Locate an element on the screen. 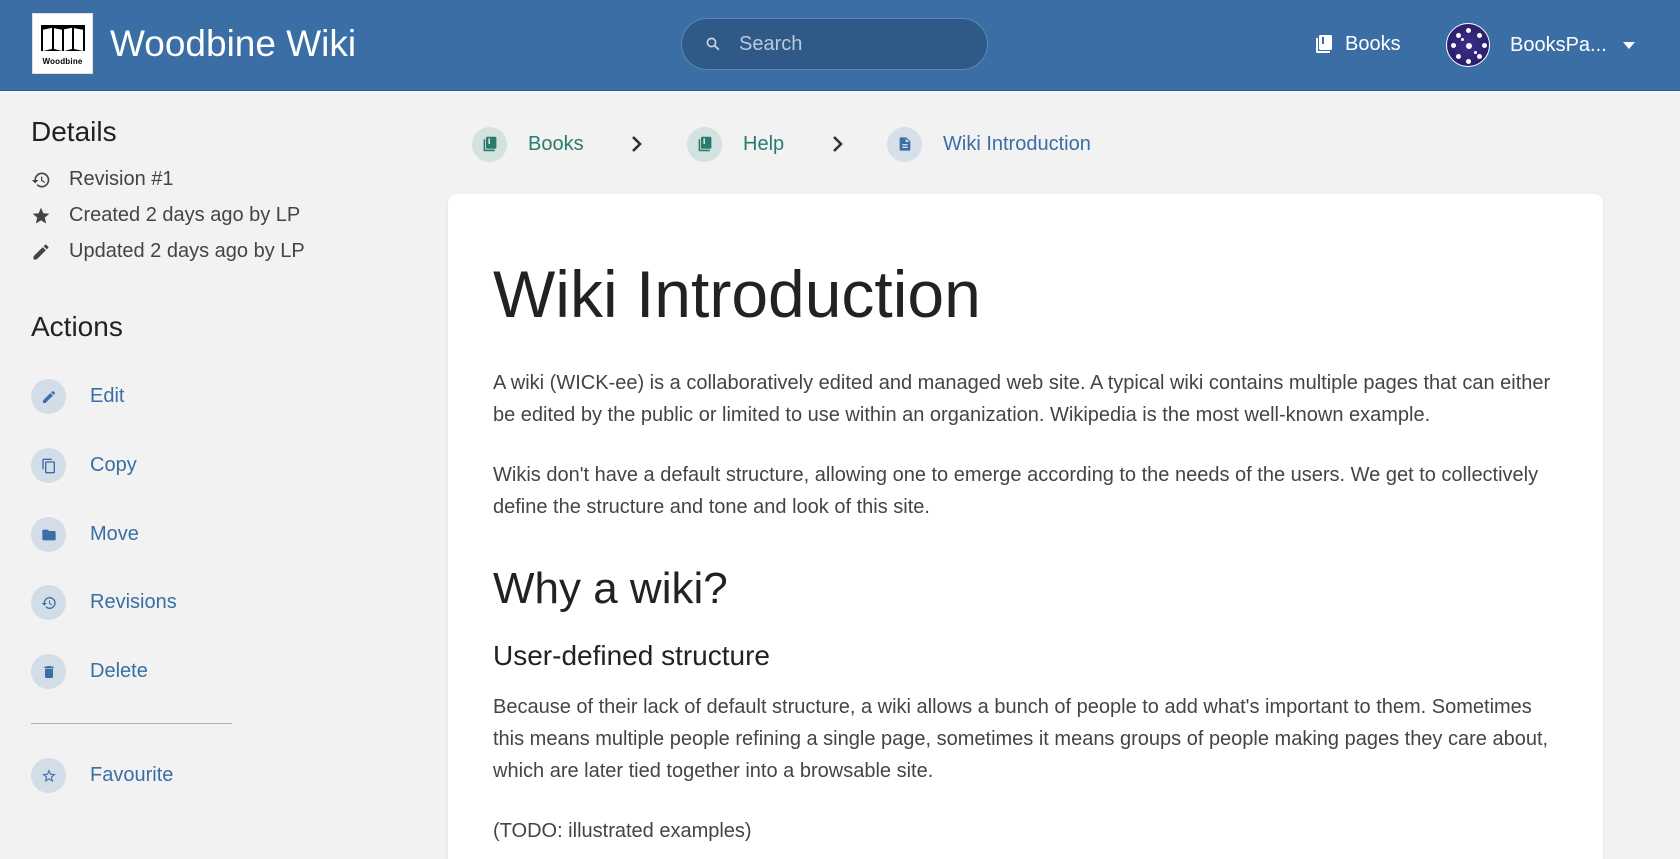 The width and height of the screenshot is (1680, 859). action-label: Delete is located at coordinates (119, 671).